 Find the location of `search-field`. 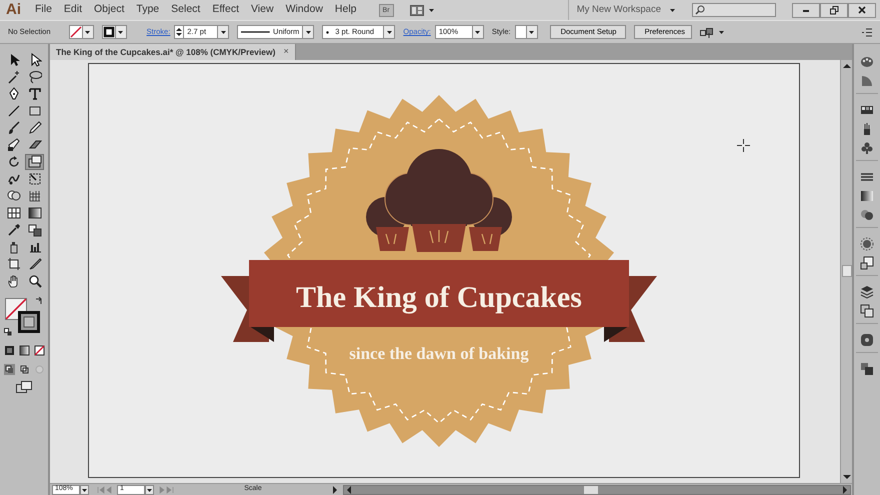

search-field is located at coordinates (734, 10).